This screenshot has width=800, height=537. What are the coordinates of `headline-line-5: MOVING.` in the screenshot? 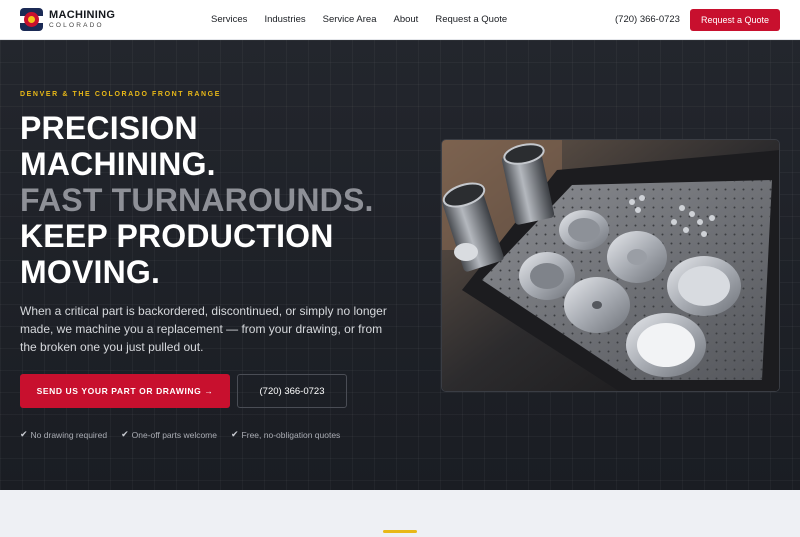 It's located at (90, 272).